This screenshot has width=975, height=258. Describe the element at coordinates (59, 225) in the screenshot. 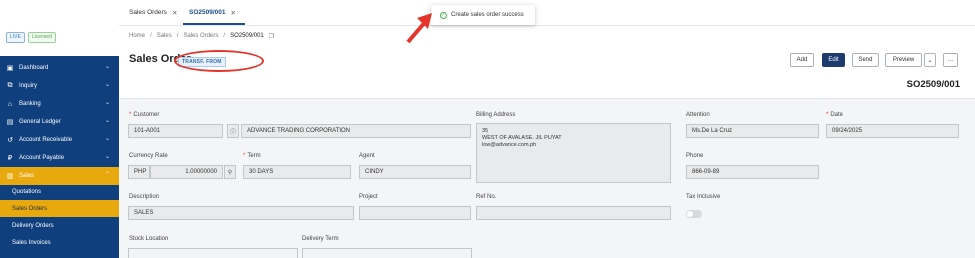

I see `sidebar-subitem-delivery-orders: Delivery Orders` at that location.